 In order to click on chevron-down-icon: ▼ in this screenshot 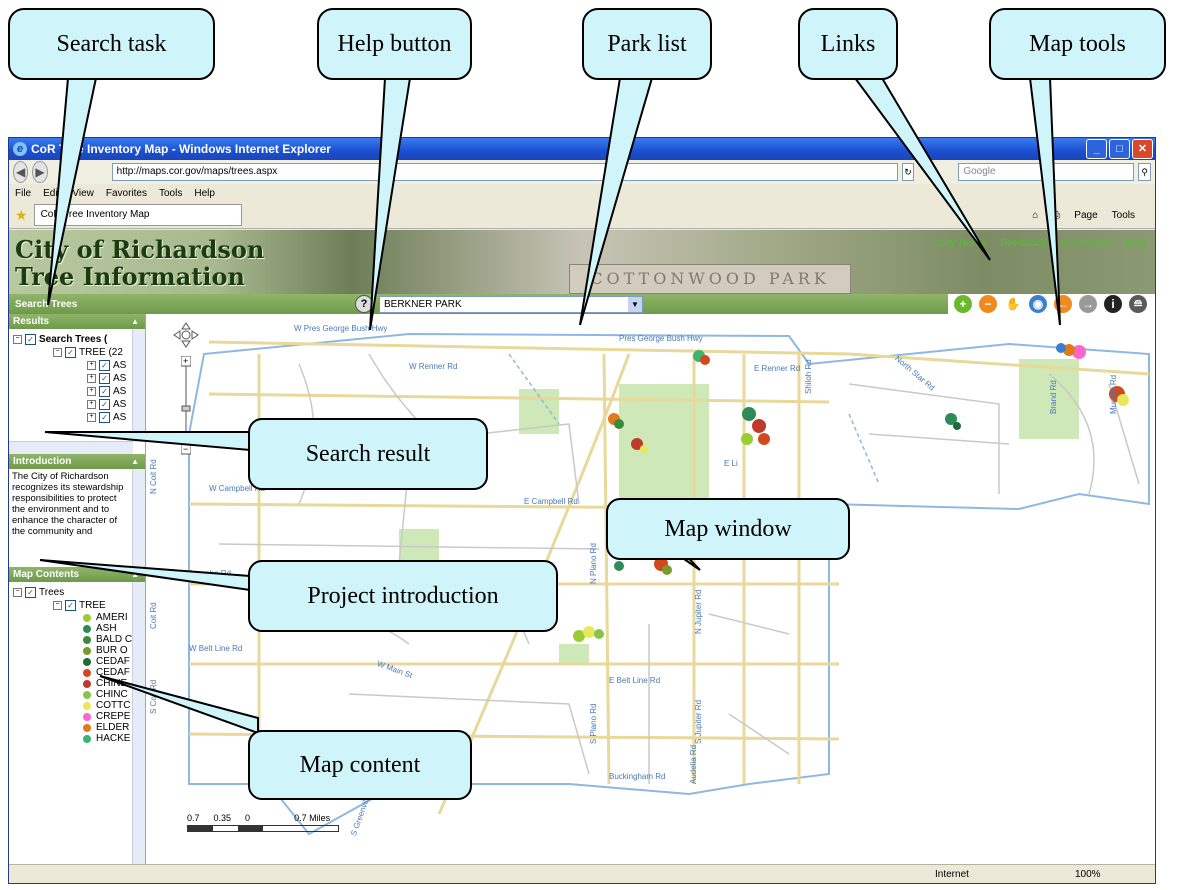, I will do `click(635, 304)`.